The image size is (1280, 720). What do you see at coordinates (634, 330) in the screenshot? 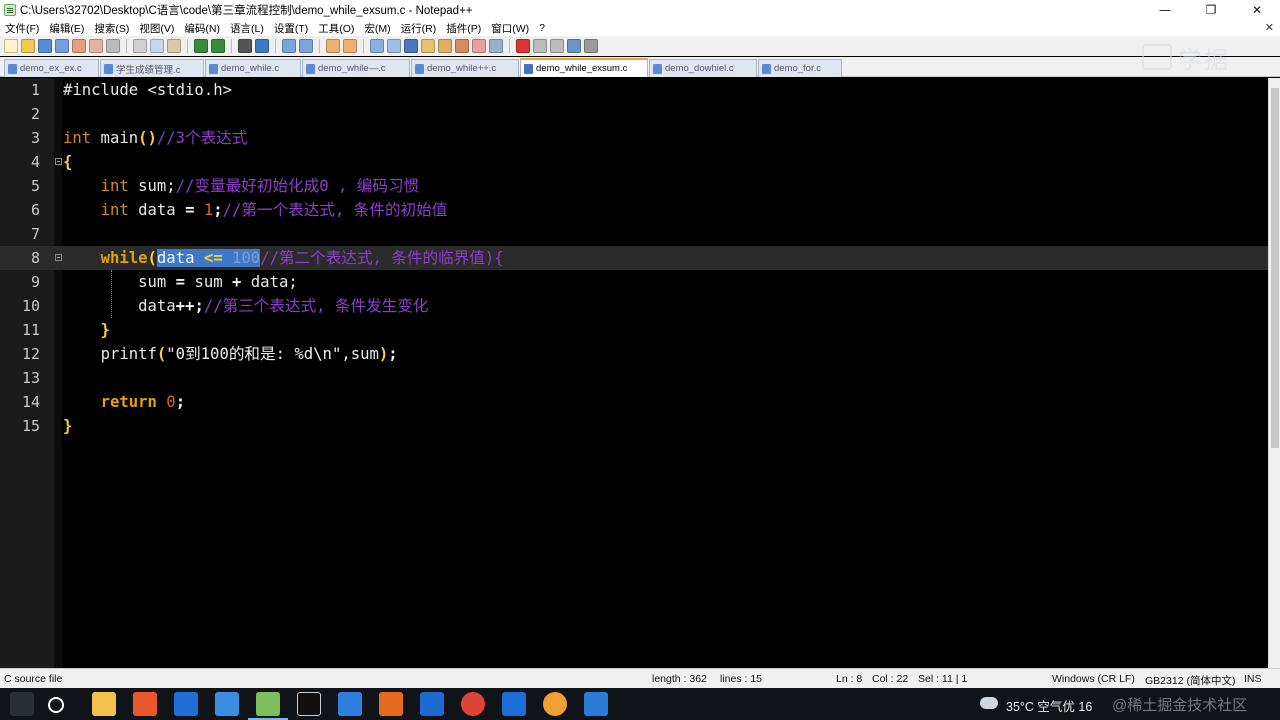
I see `code-line-11: 11 }` at bounding box center [634, 330].